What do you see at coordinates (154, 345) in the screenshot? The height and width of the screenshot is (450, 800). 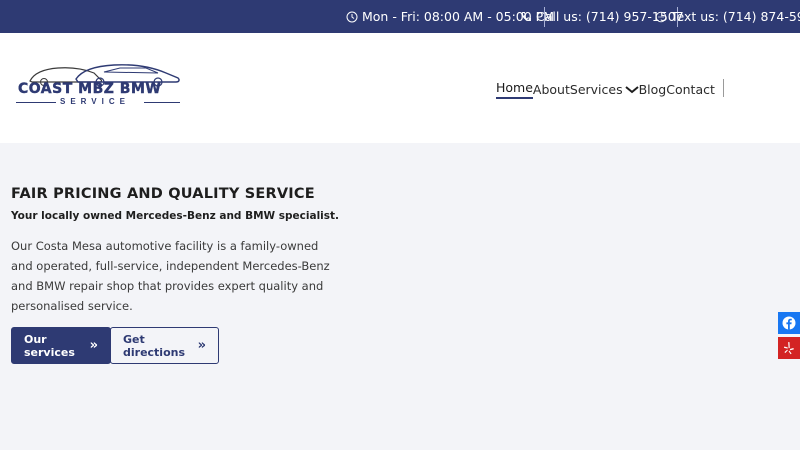 I see `get-directions-label: Get directions` at bounding box center [154, 345].